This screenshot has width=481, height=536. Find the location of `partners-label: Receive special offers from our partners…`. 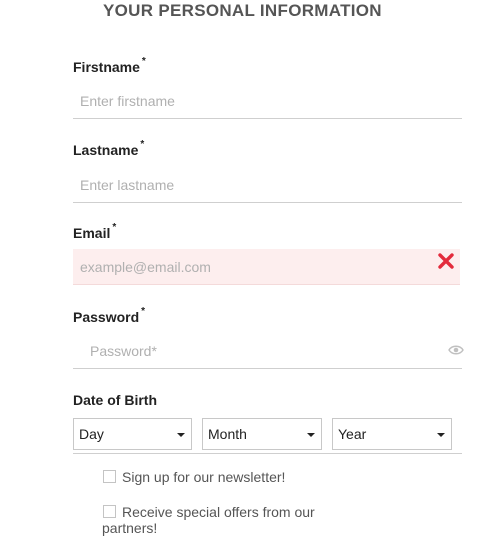

partners-label: Receive special offers from our partners… is located at coordinates (222, 520).